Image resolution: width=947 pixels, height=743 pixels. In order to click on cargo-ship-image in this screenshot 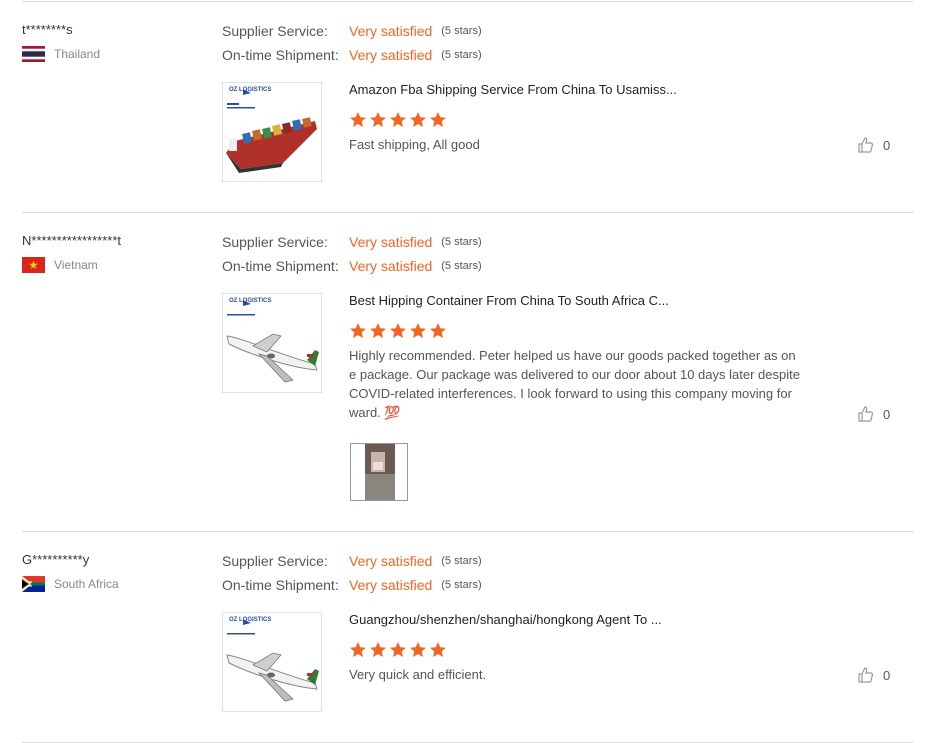, I will do `click(271, 131)`.